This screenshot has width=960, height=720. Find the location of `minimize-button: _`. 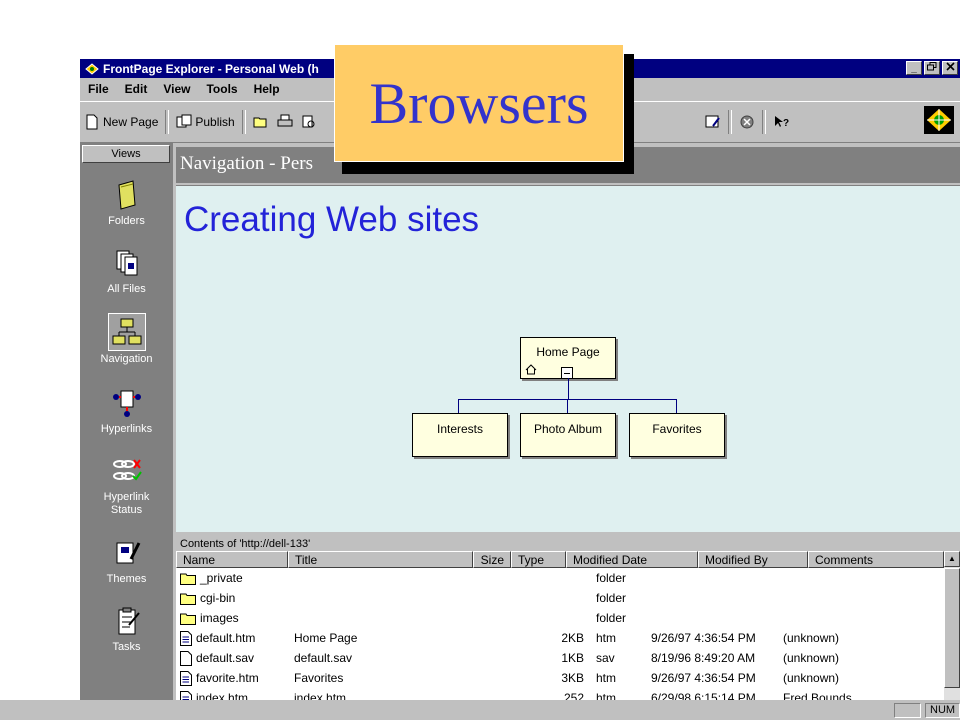

minimize-button: _ is located at coordinates (914, 68).